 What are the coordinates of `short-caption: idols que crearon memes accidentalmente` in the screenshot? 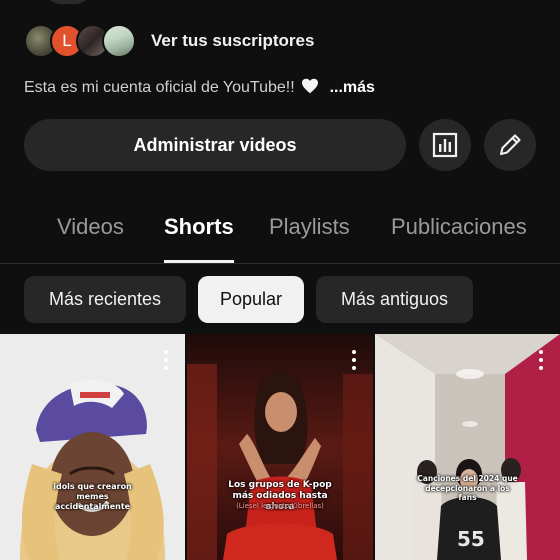 It's located at (92, 496).